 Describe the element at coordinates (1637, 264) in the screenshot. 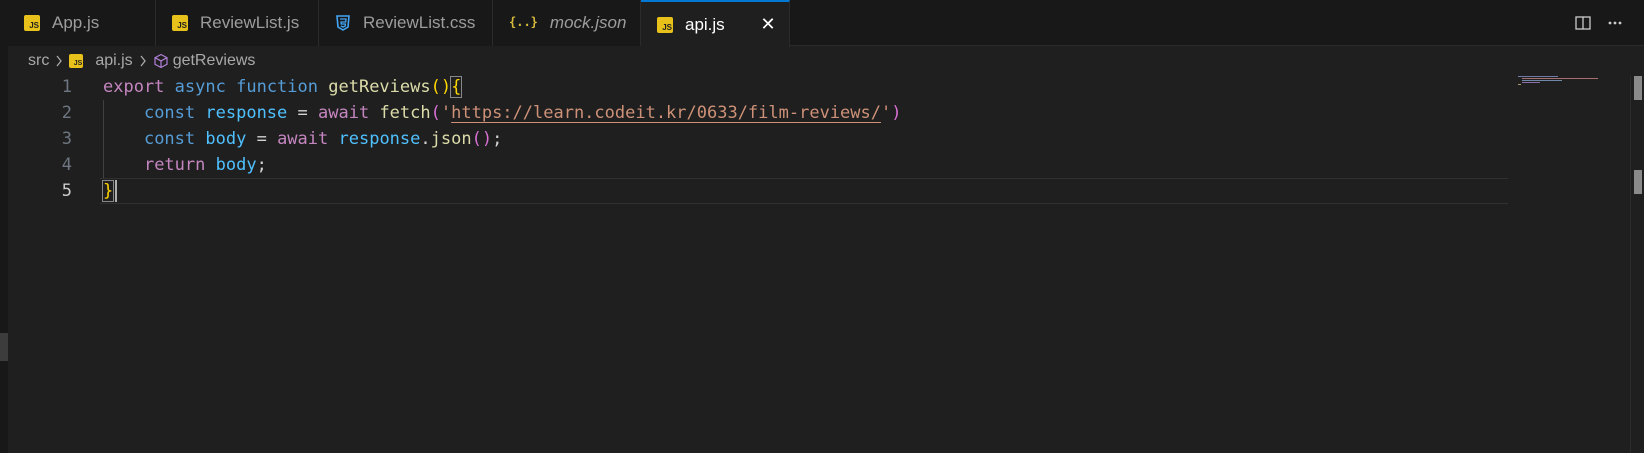

I see `vertical-scrollbar` at that location.